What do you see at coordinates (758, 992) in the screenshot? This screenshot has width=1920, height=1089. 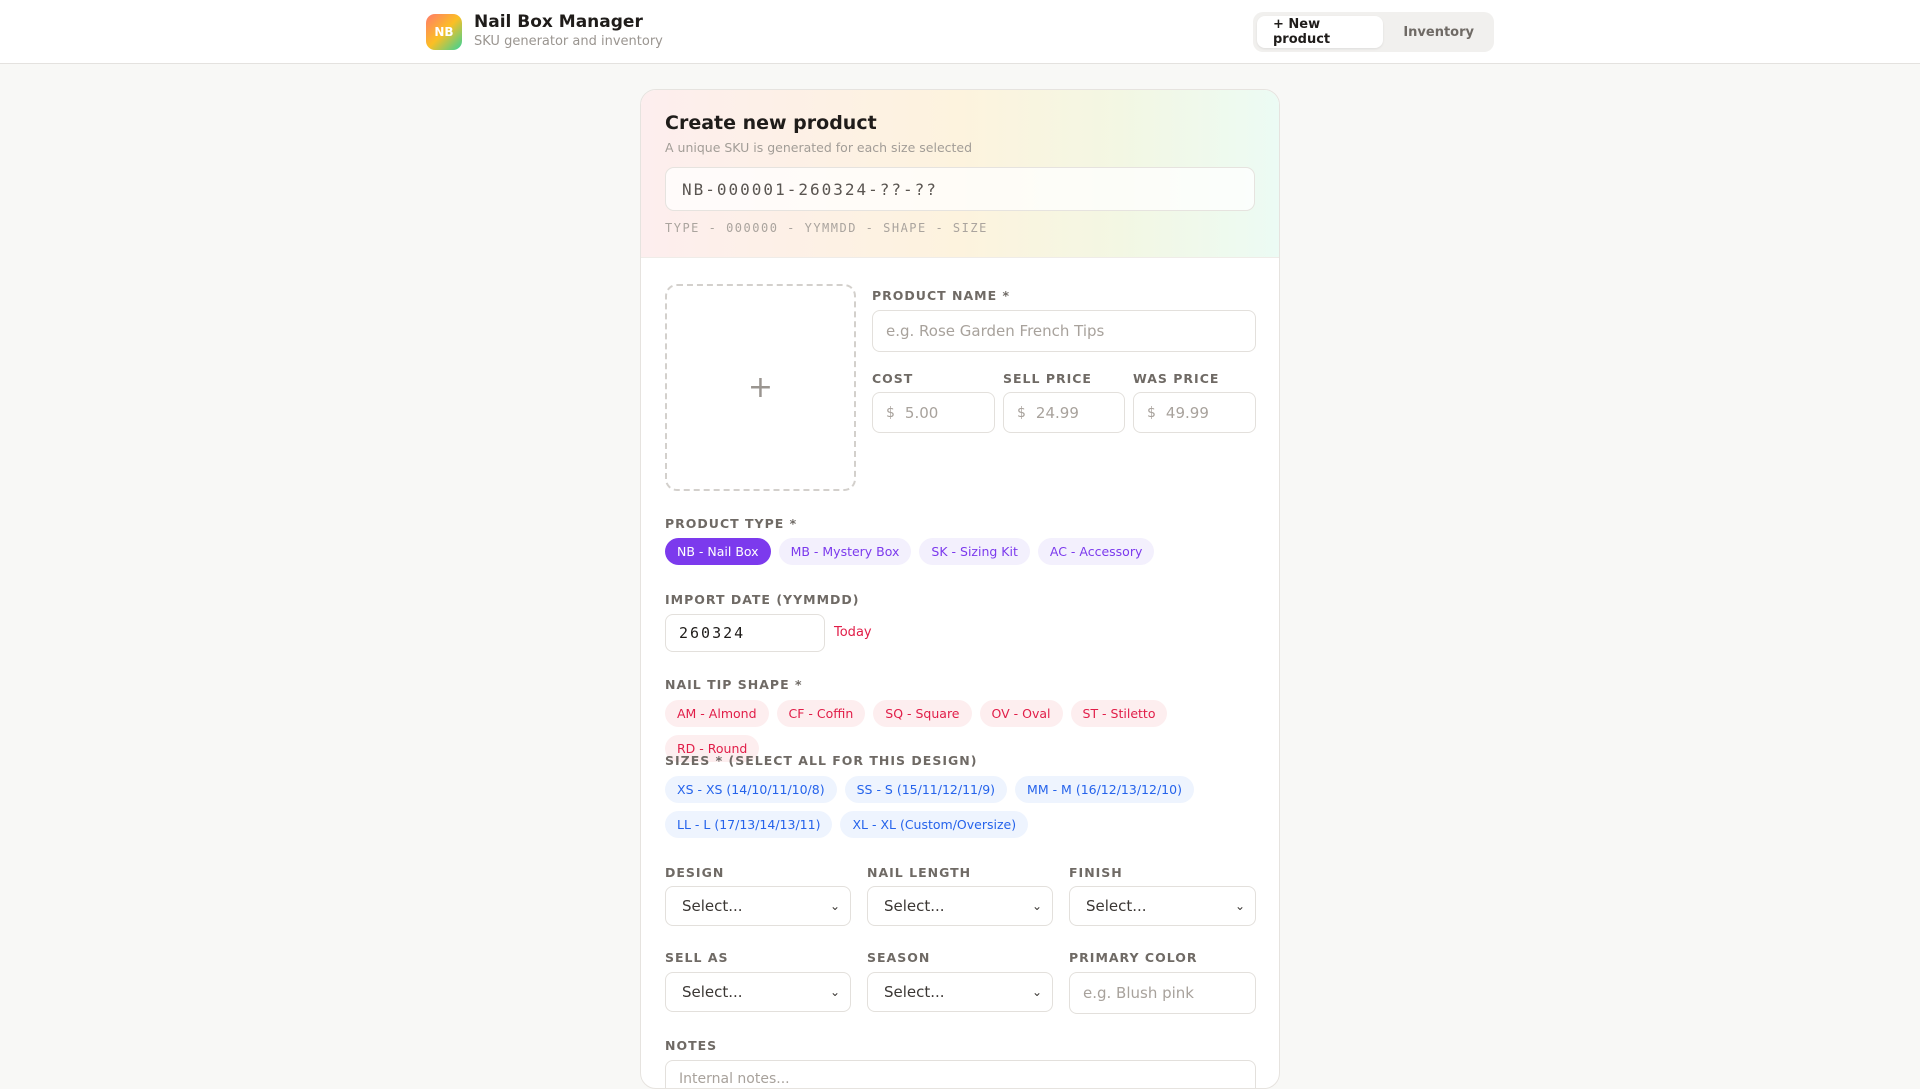 I see `sell-as-select: Select... ⌄` at bounding box center [758, 992].